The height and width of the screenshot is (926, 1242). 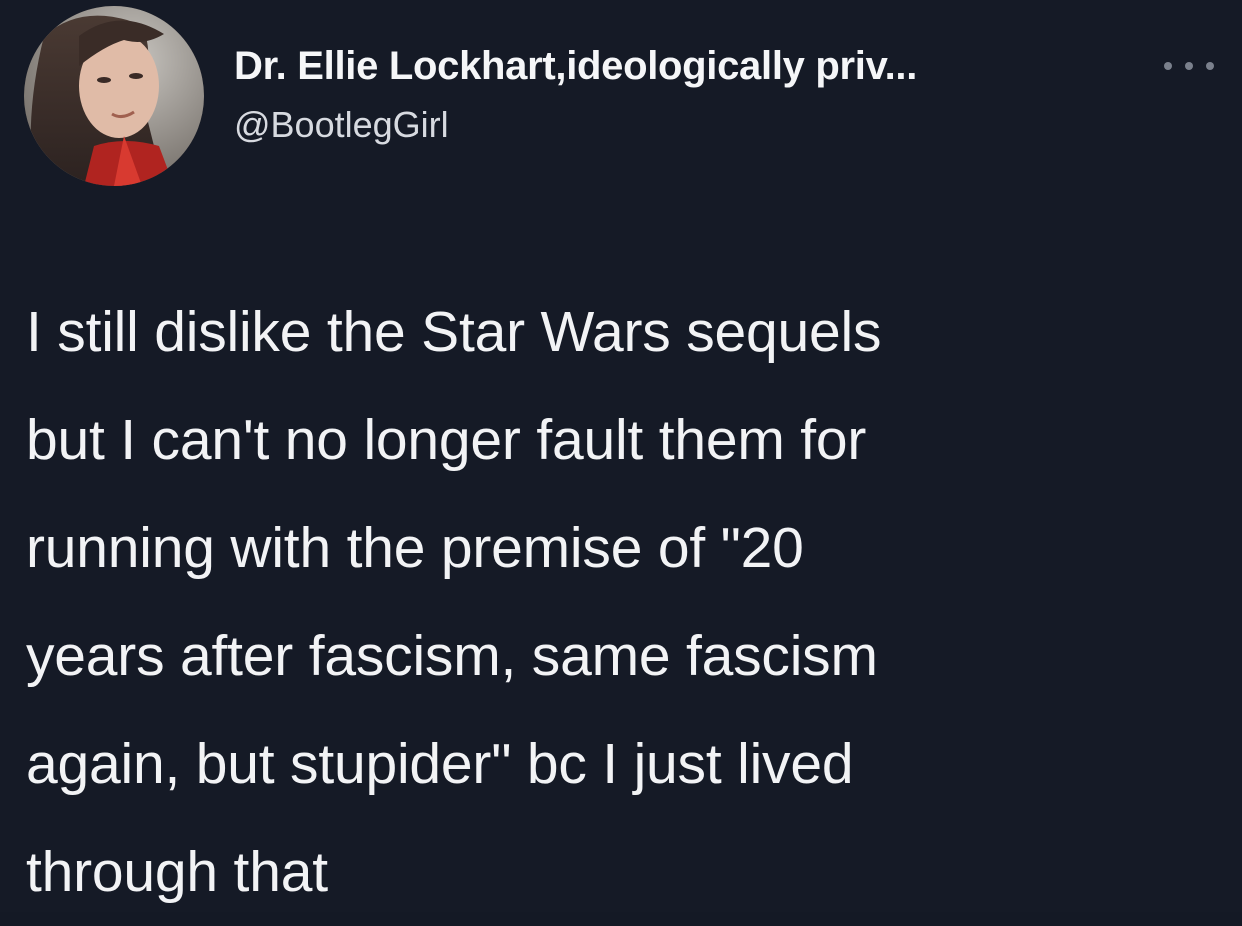 What do you see at coordinates (177, 872) in the screenshot?
I see `tweet-text-line: through that` at bounding box center [177, 872].